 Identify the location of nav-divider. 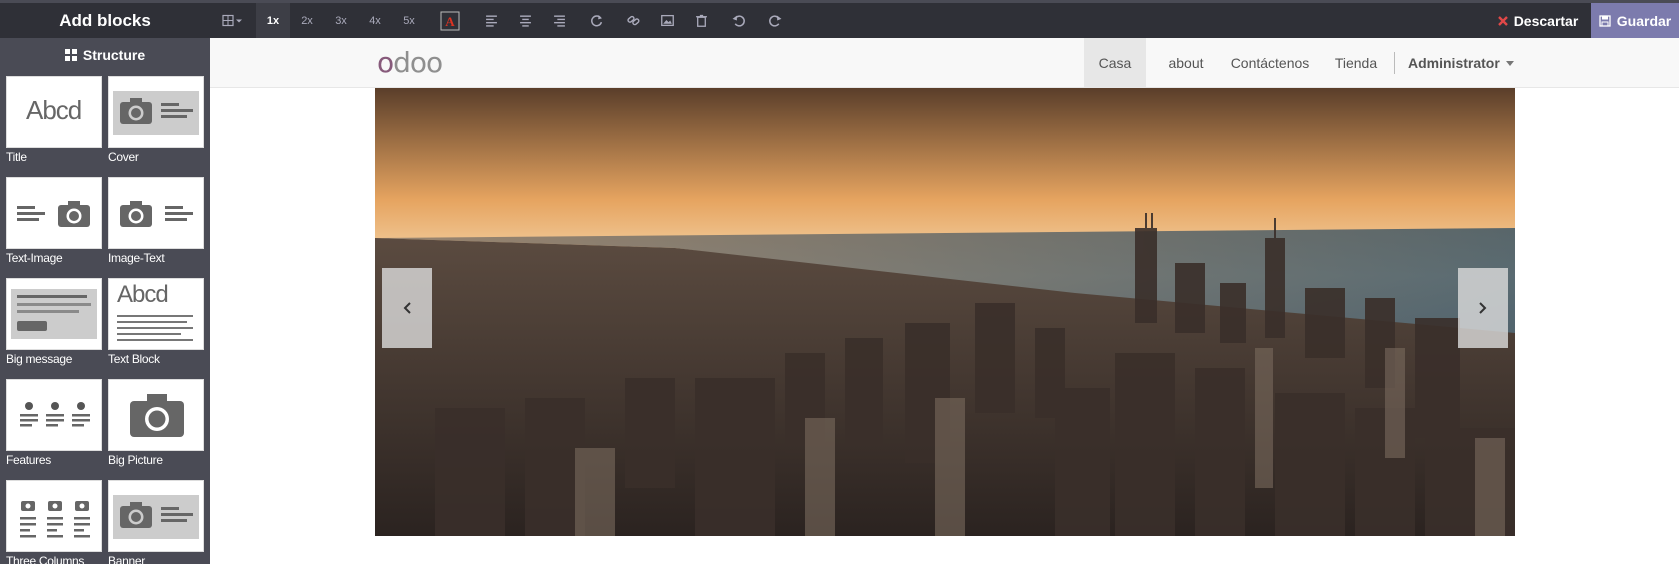
(1394, 63).